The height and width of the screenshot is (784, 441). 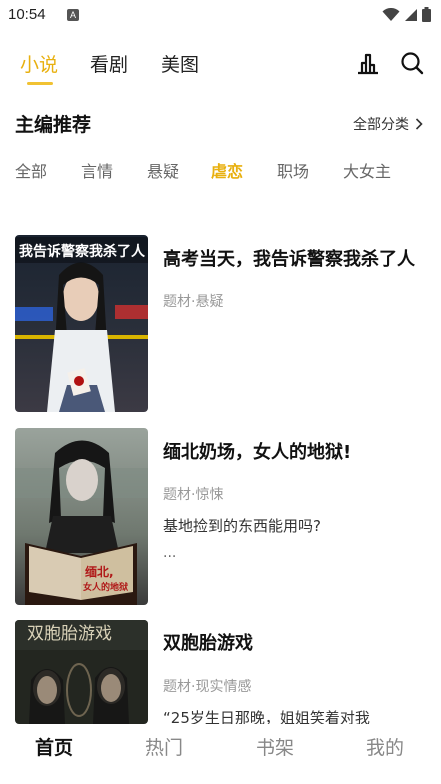 I want to click on filter-angst-romance: 虐恋, so click(x=227, y=170).